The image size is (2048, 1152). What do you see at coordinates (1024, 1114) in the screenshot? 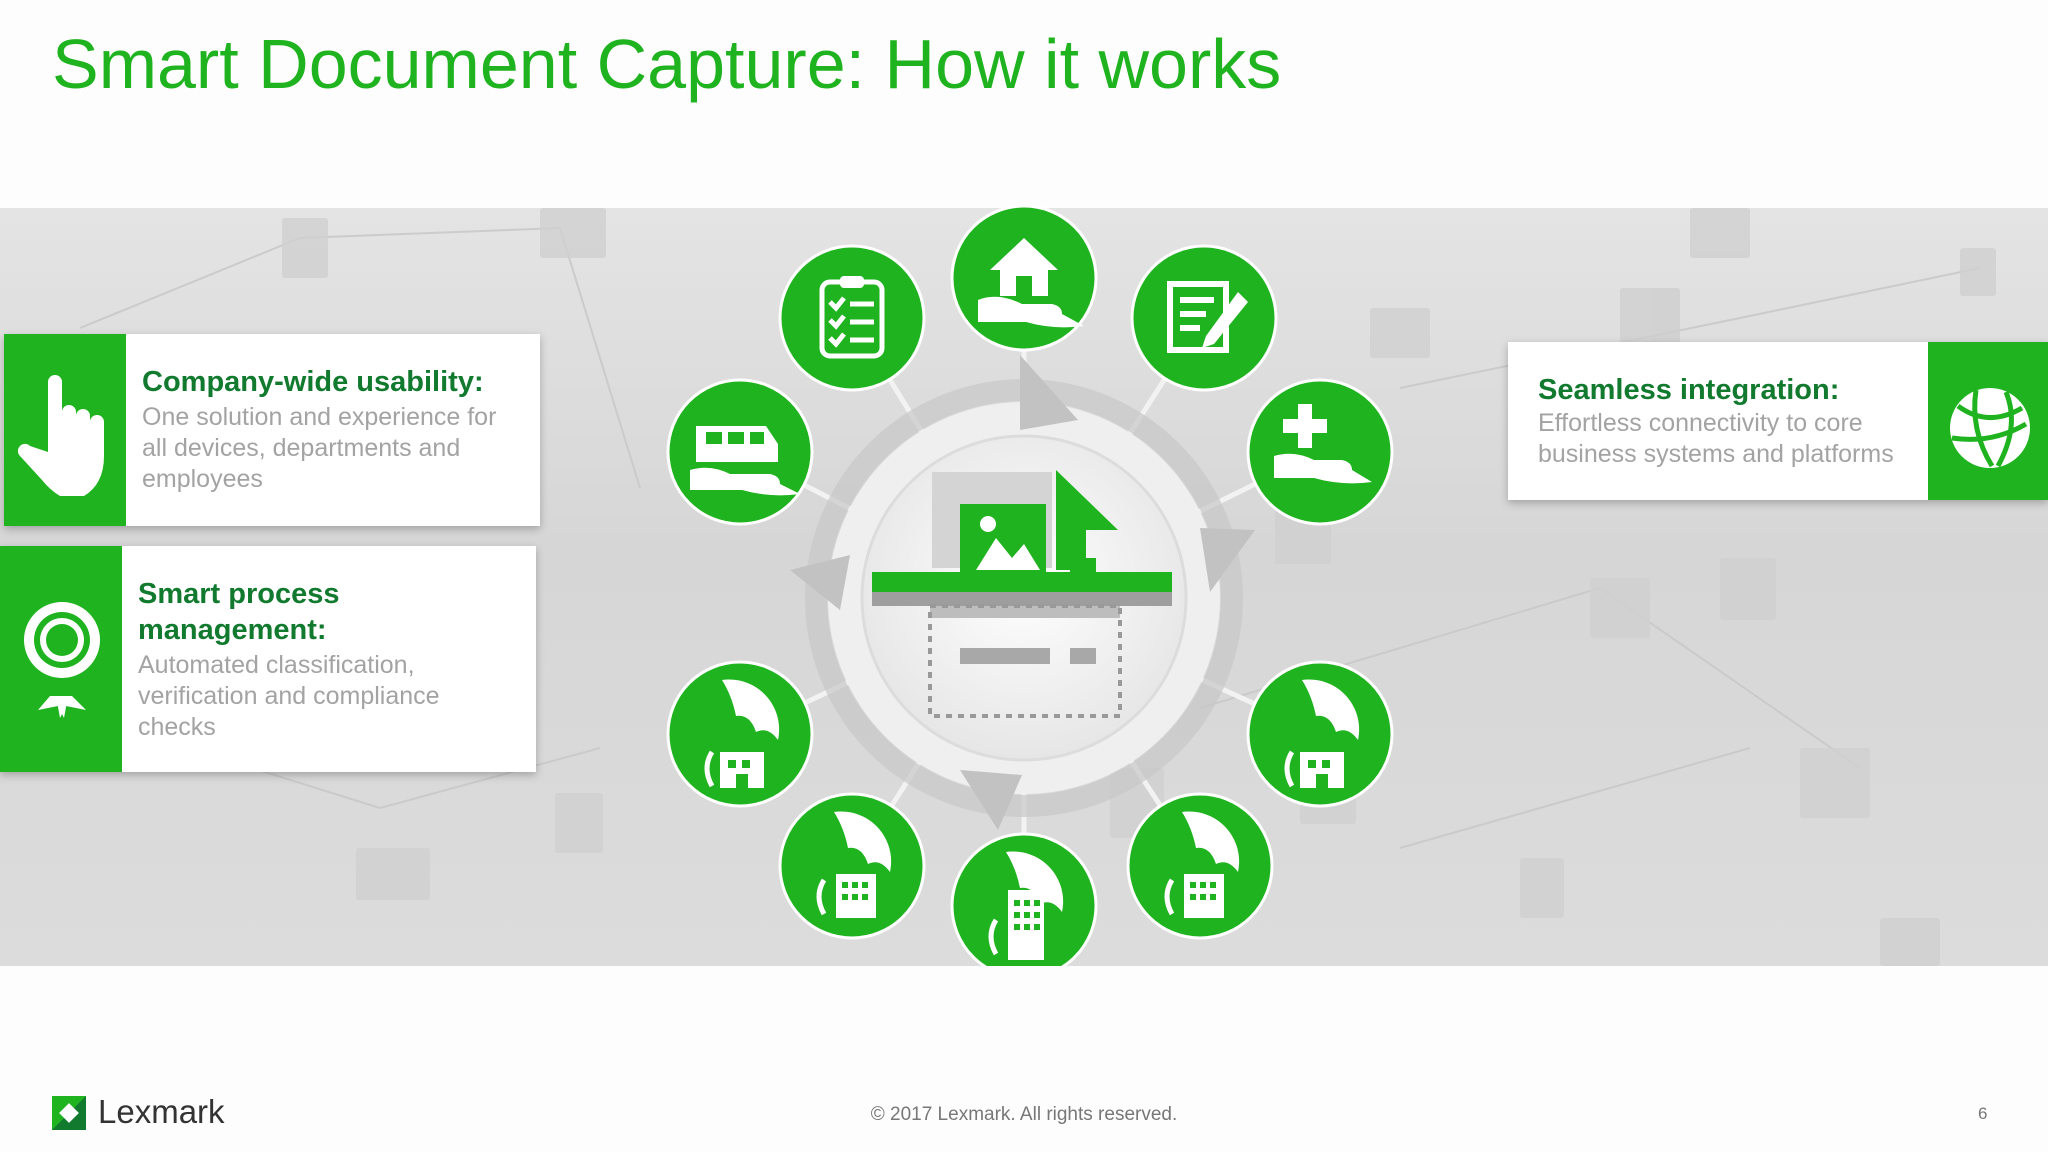
I see `copyright-text: © 2017 Lexmark. All rights reserved.` at bounding box center [1024, 1114].